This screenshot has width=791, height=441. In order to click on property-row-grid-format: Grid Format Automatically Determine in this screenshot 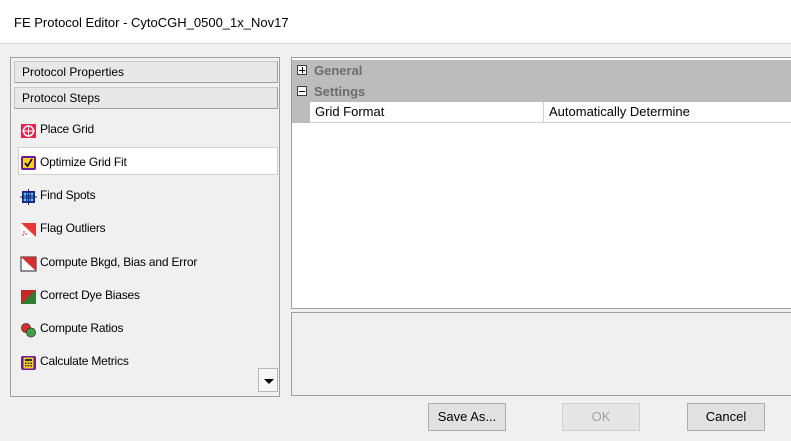, I will do `click(541, 112)`.